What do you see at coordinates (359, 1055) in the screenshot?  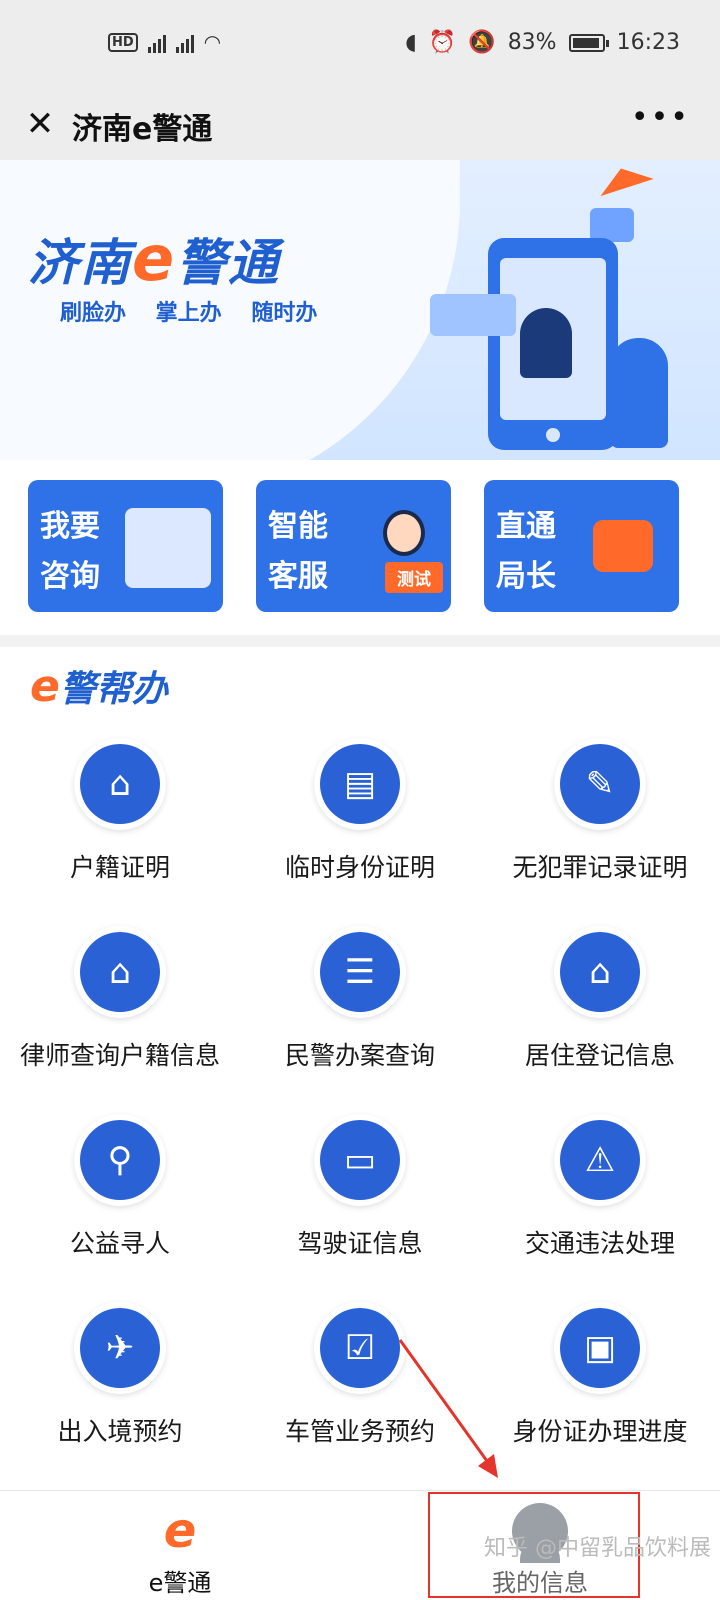 I see `service-label: 民警办案查询` at bounding box center [359, 1055].